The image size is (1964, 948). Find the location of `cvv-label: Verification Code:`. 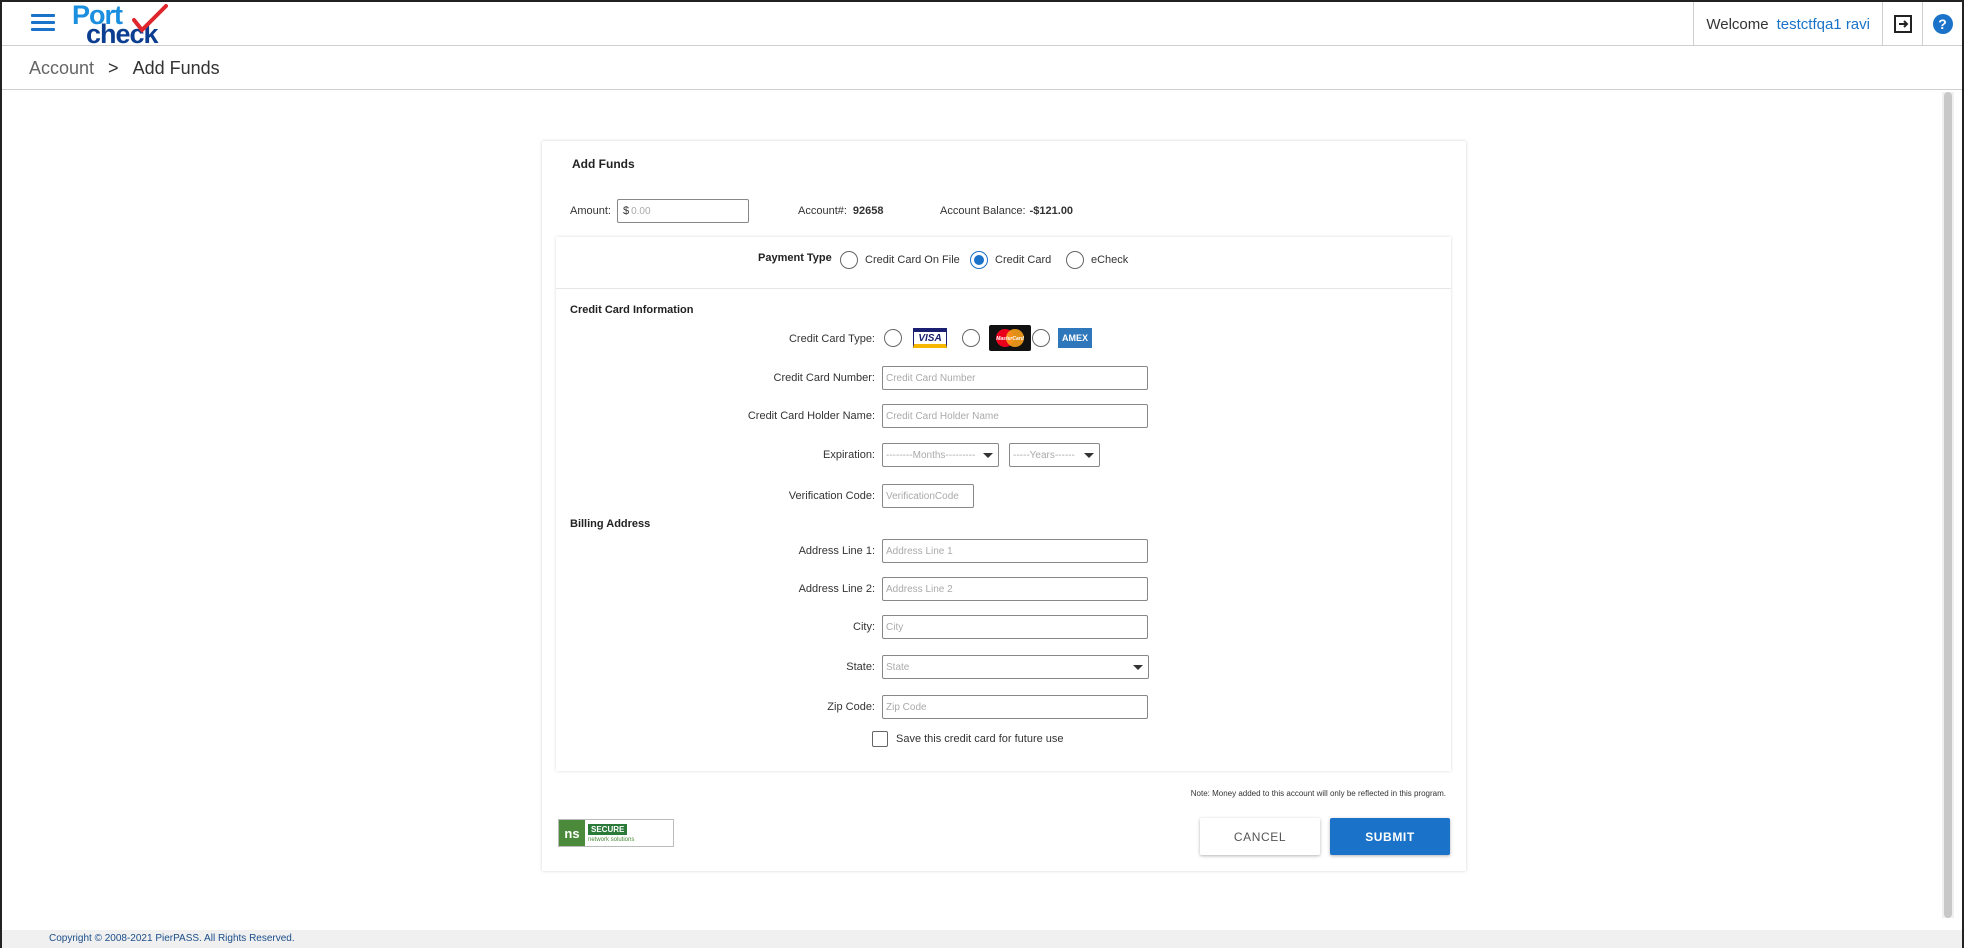

cvv-label: Verification Code: is located at coordinates (831, 496).